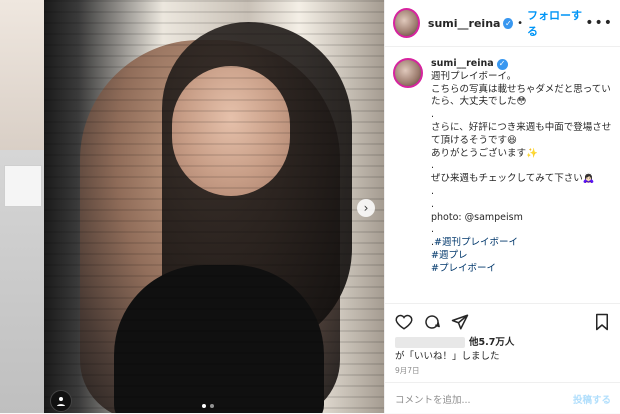 The width and height of the screenshot is (620, 414). Describe the element at coordinates (491, 342) in the screenshot. I see `likes-count: 他5.7万人` at that location.